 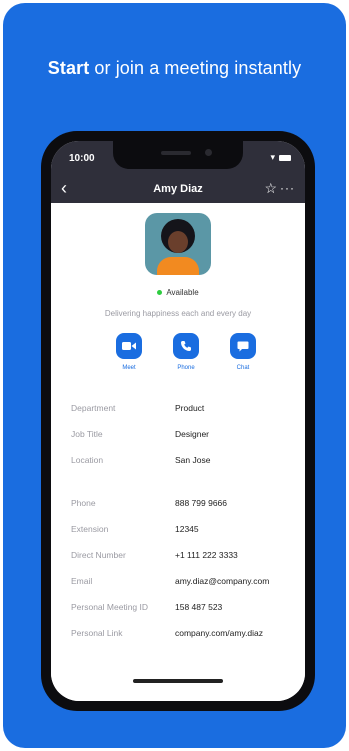 What do you see at coordinates (208, 152) in the screenshot?
I see `front-camera` at bounding box center [208, 152].